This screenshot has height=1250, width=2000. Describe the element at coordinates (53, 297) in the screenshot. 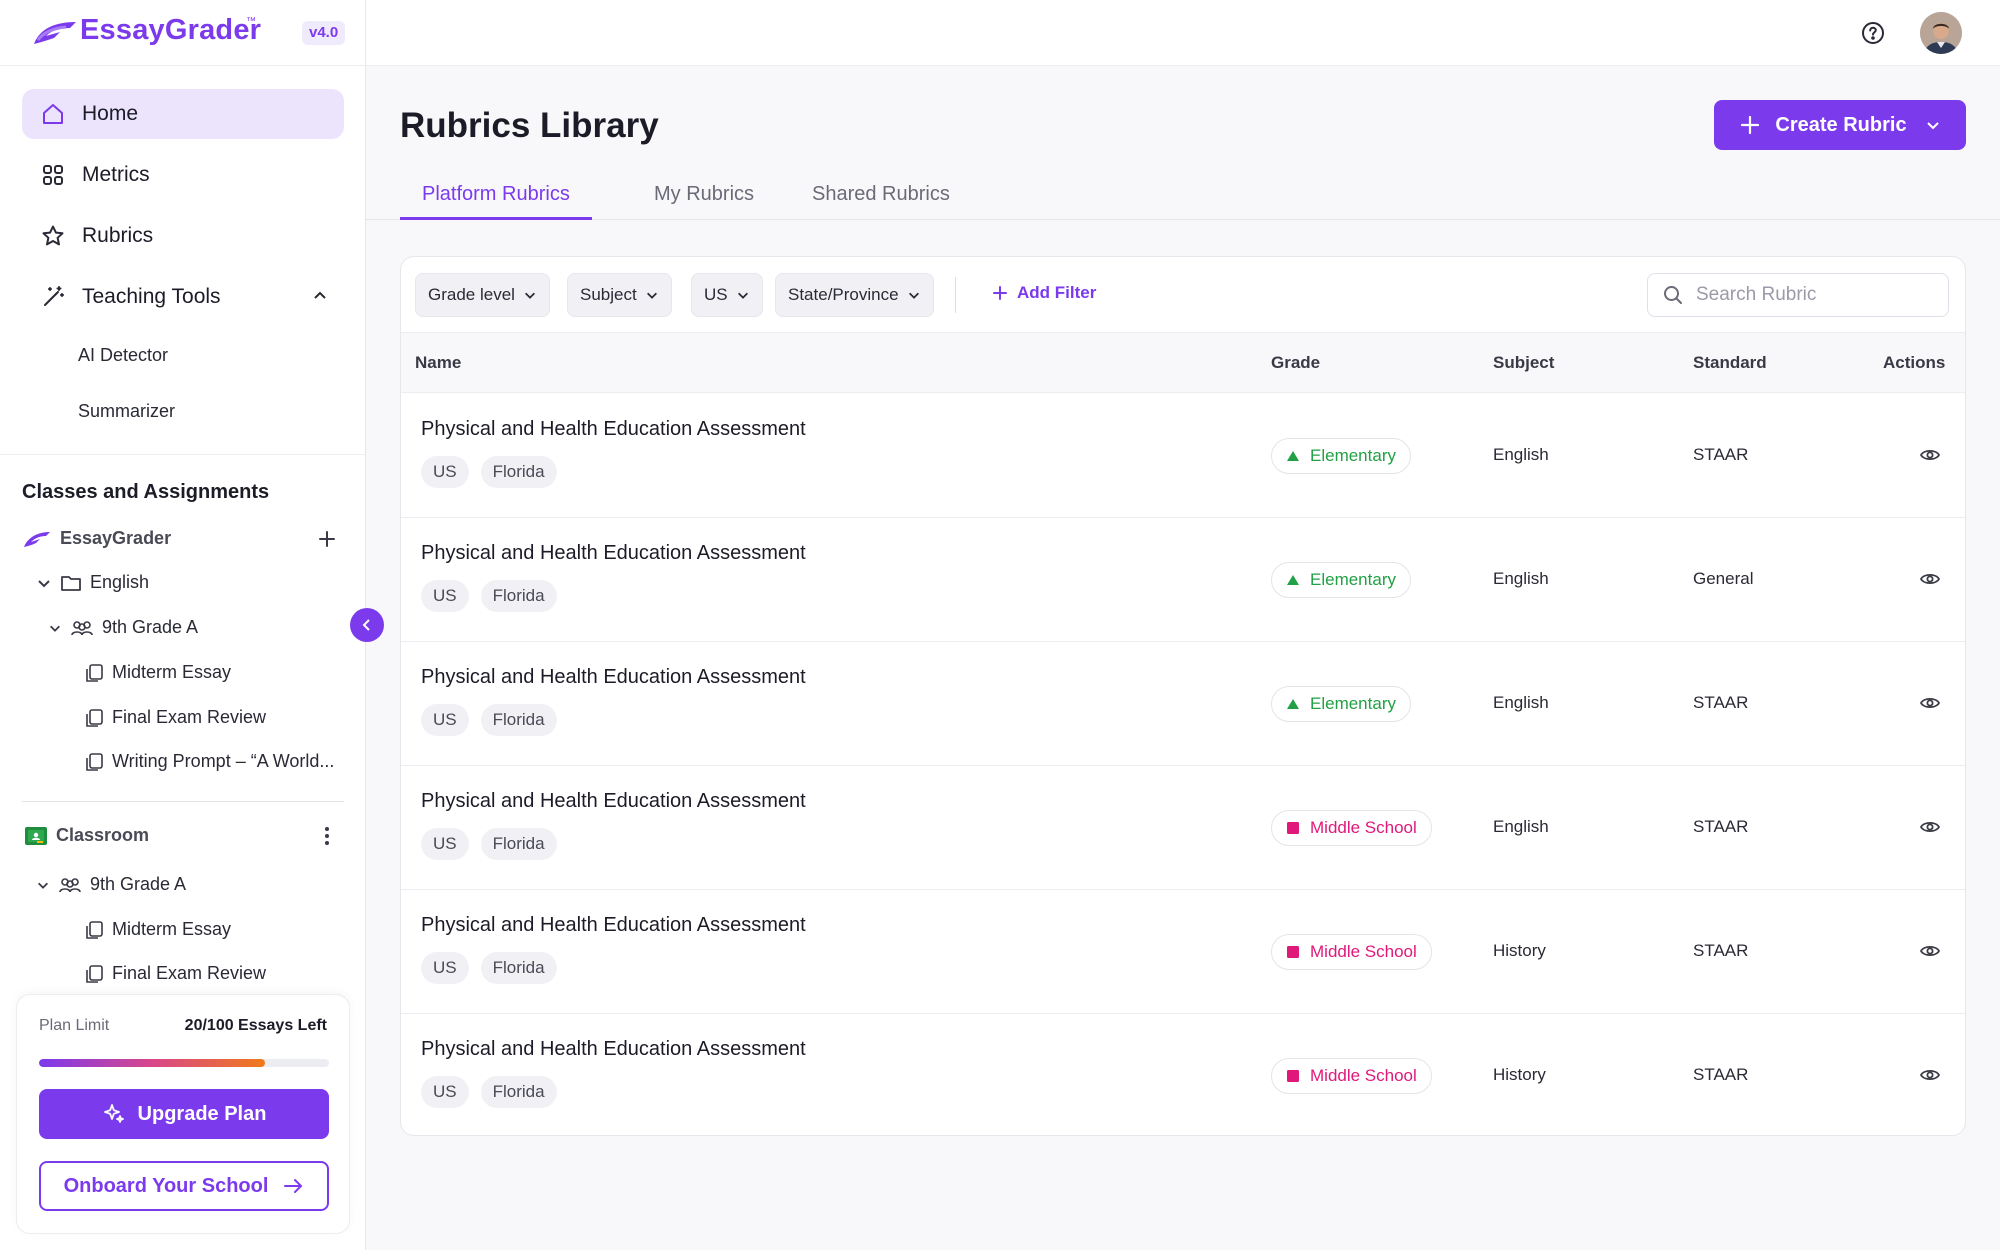

I see `magic-wand-icon` at that location.